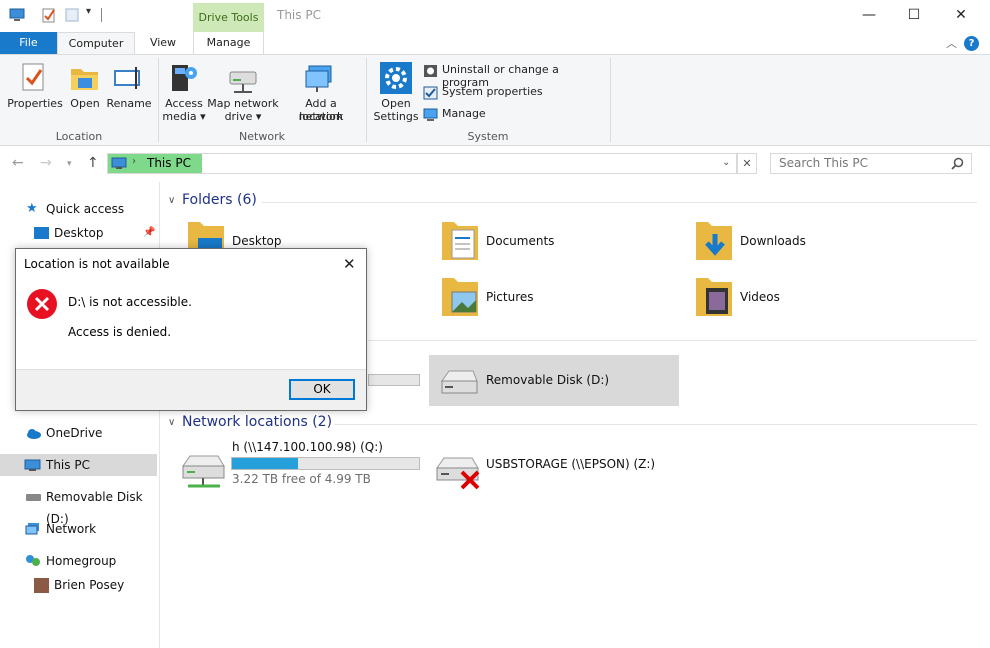  Describe the element at coordinates (96, 43) in the screenshot. I see `tab-computer: Computer` at that location.